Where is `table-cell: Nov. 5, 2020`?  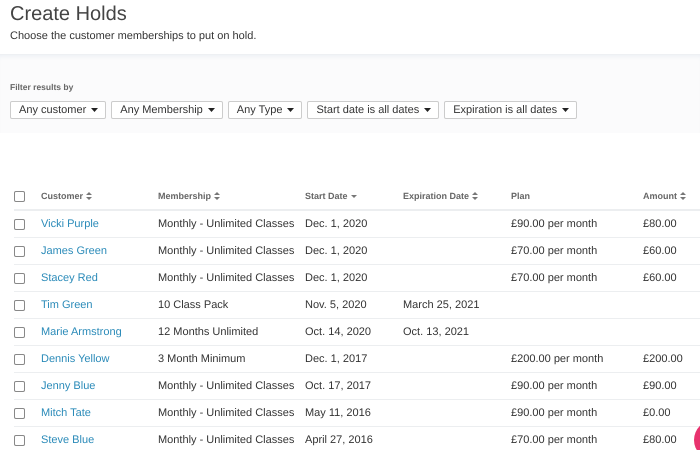
table-cell: Nov. 5, 2020 is located at coordinates (336, 305).